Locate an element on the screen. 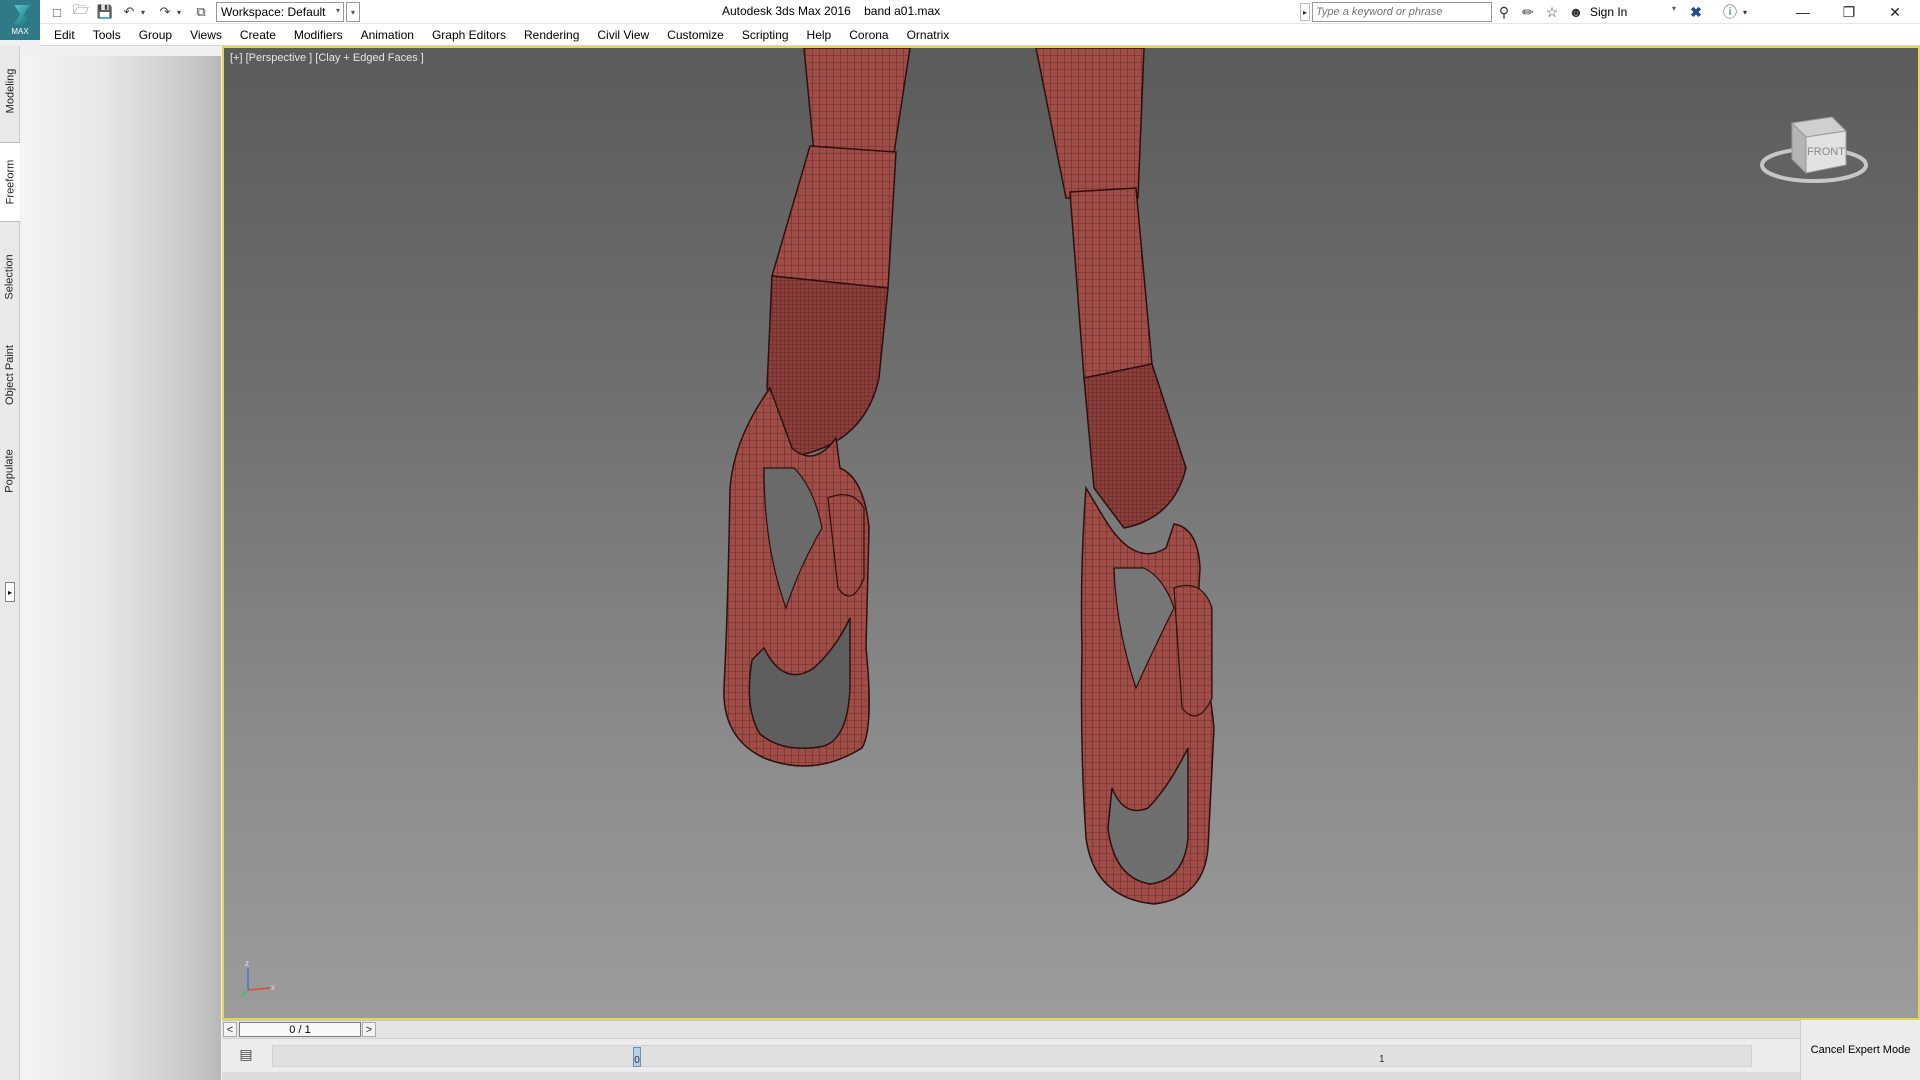 This screenshot has height=1080, width=1920. tab-modeling-label: Modeling is located at coordinates (10, 91).